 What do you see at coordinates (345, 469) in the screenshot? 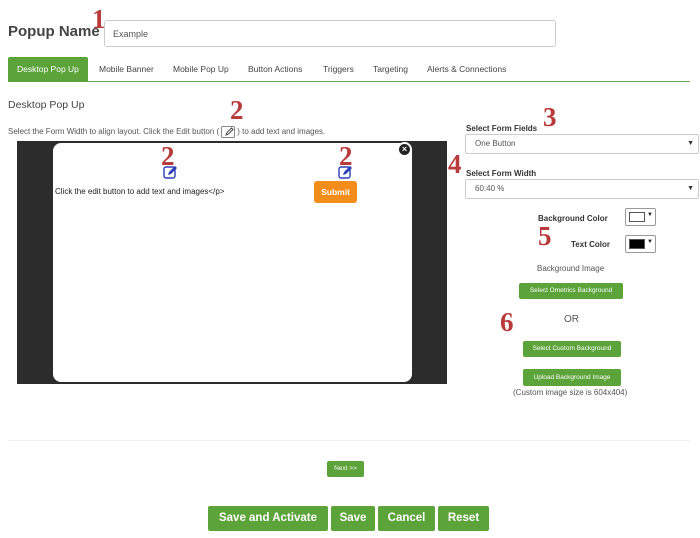
I see `next-button: Next >>` at bounding box center [345, 469].